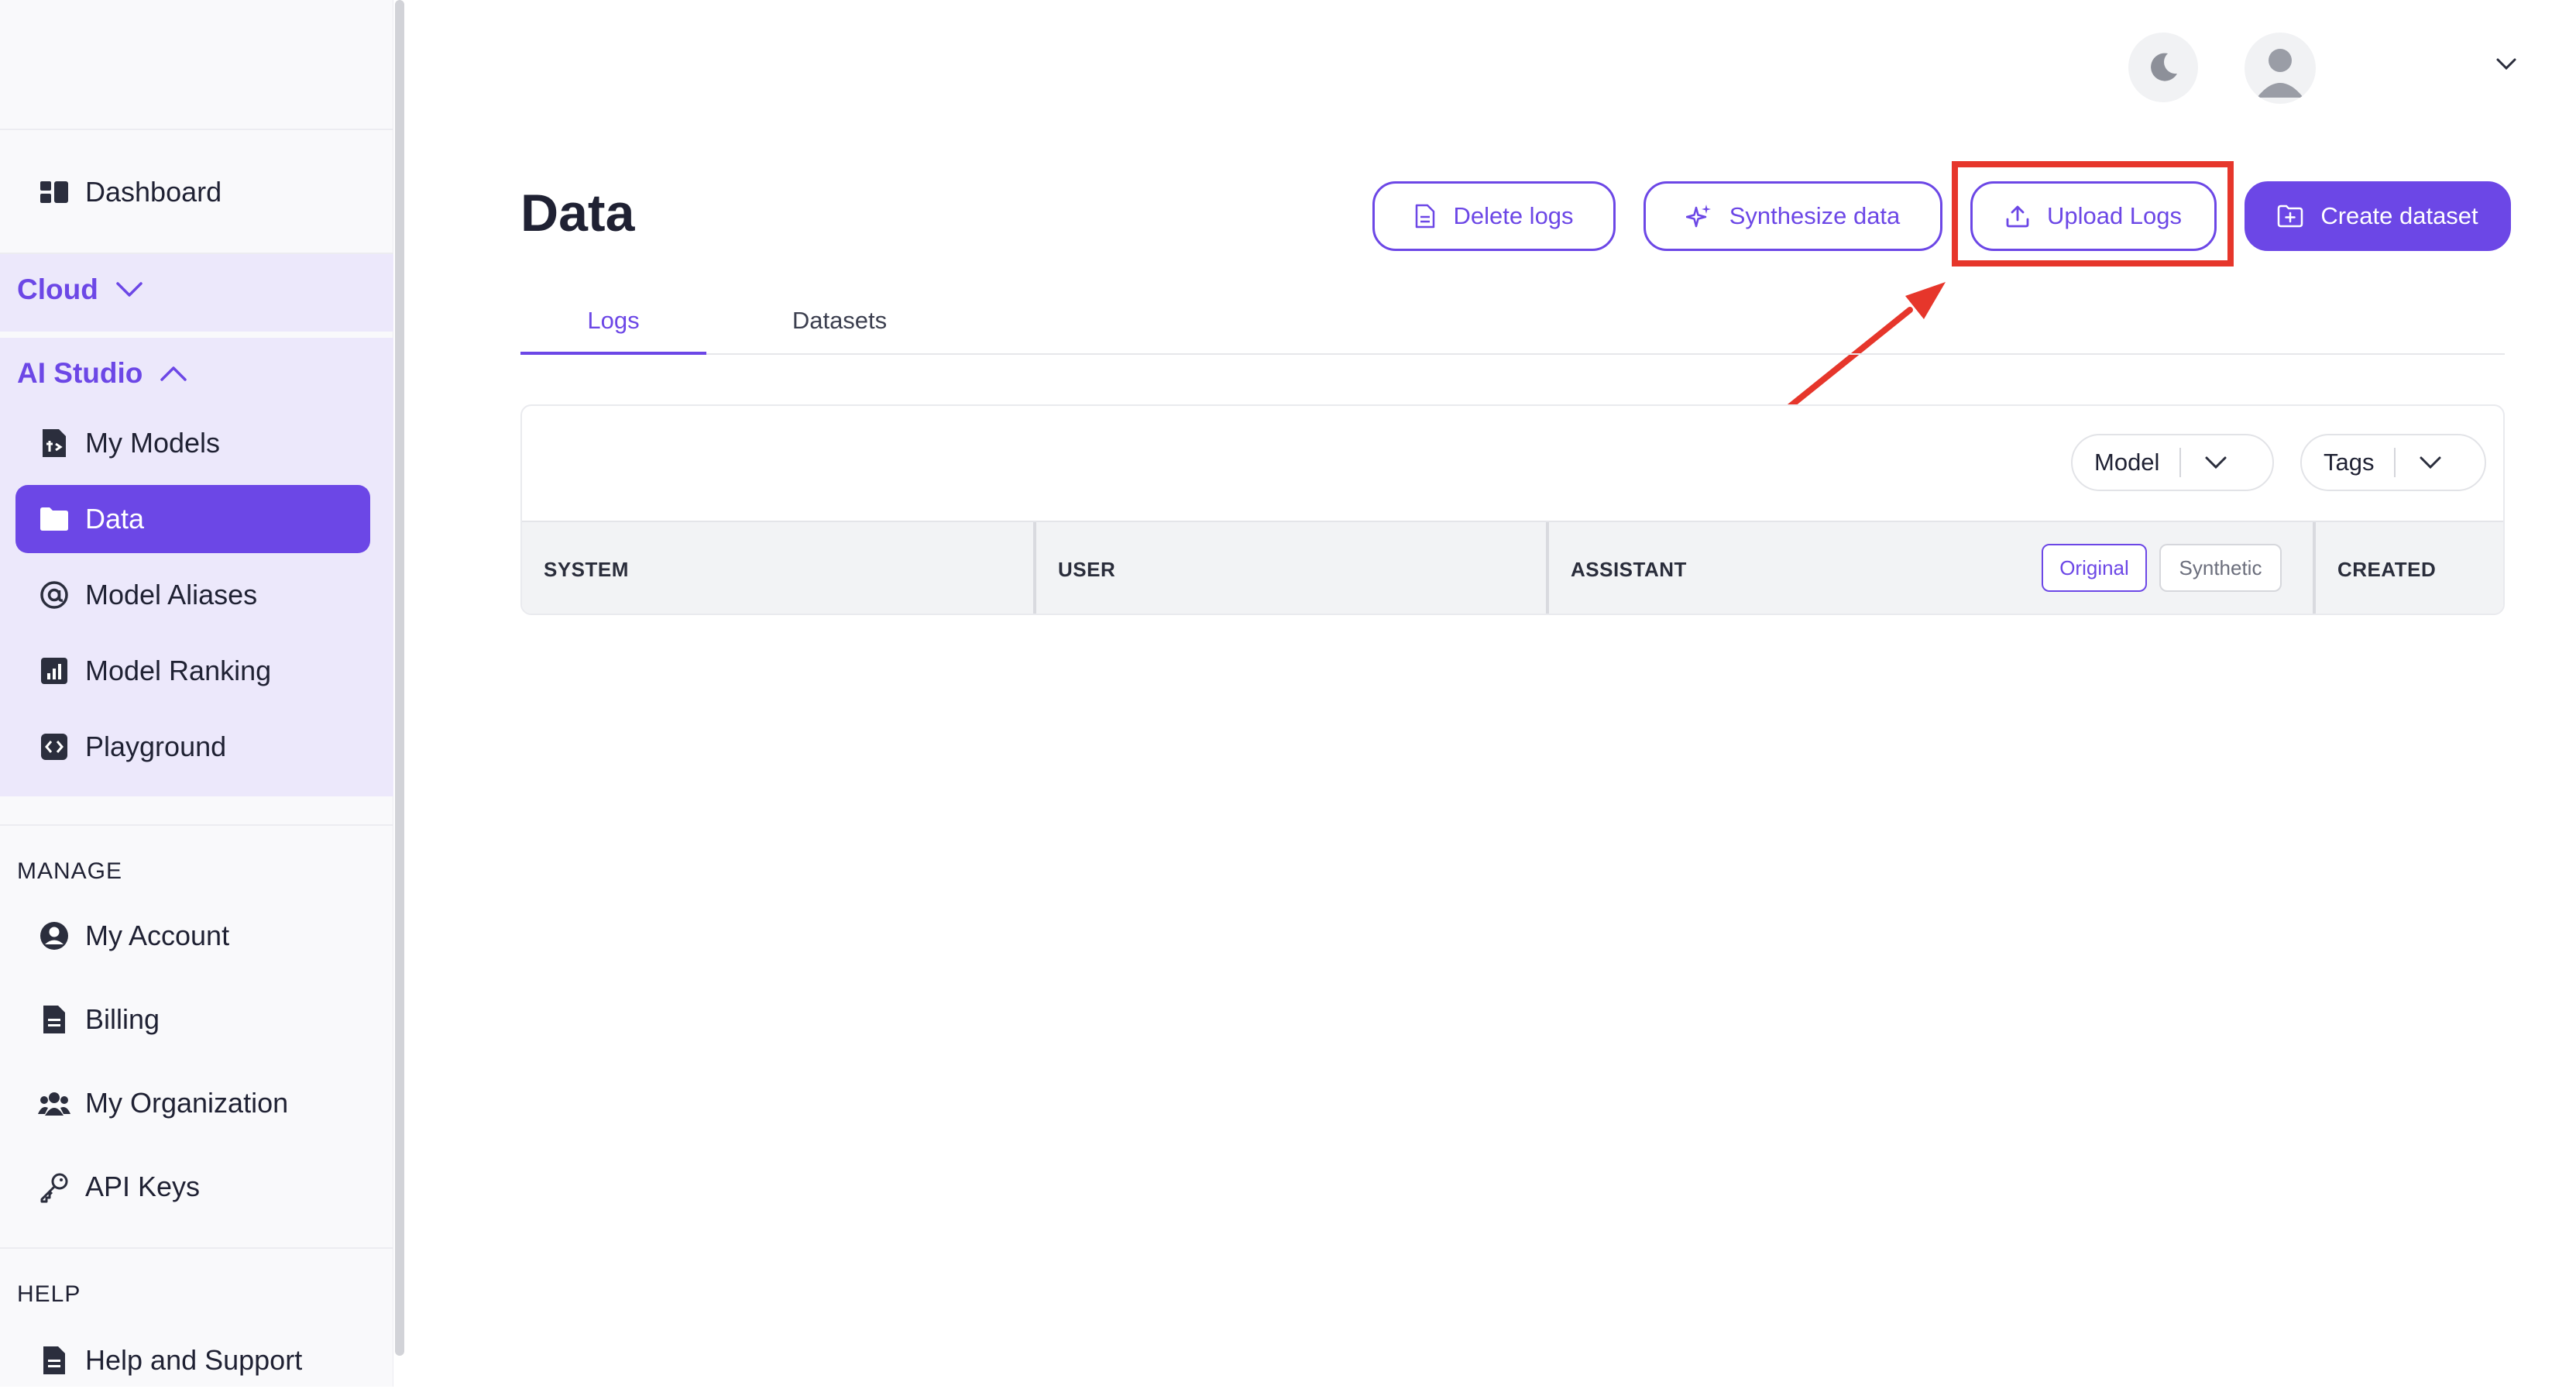 The width and height of the screenshot is (2576, 1396). Describe the element at coordinates (399, 678) in the screenshot. I see `sidebar-scrollbar` at that location.